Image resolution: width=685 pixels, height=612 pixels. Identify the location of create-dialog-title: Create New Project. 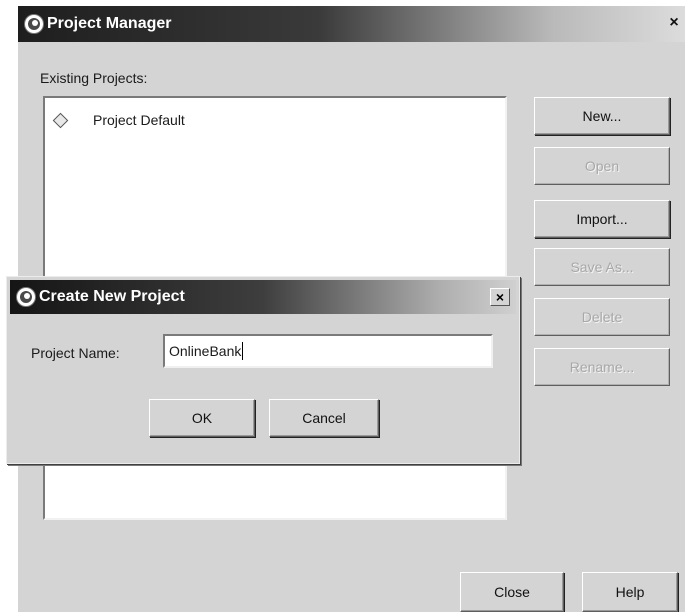
(112, 296).